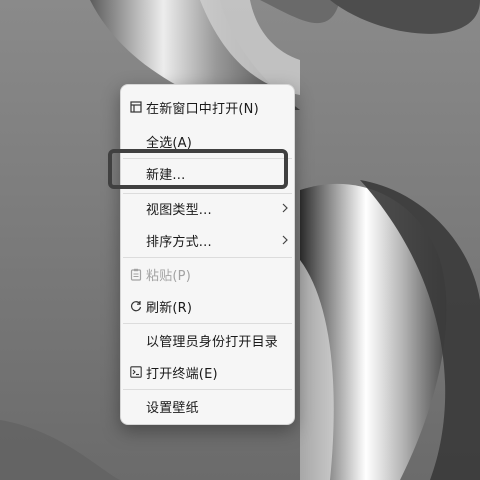 The width and height of the screenshot is (480, 480). What do you see at coordinates (136, 107) in the screenshot?
I see `window-icon` at bounding box center [136, 107].